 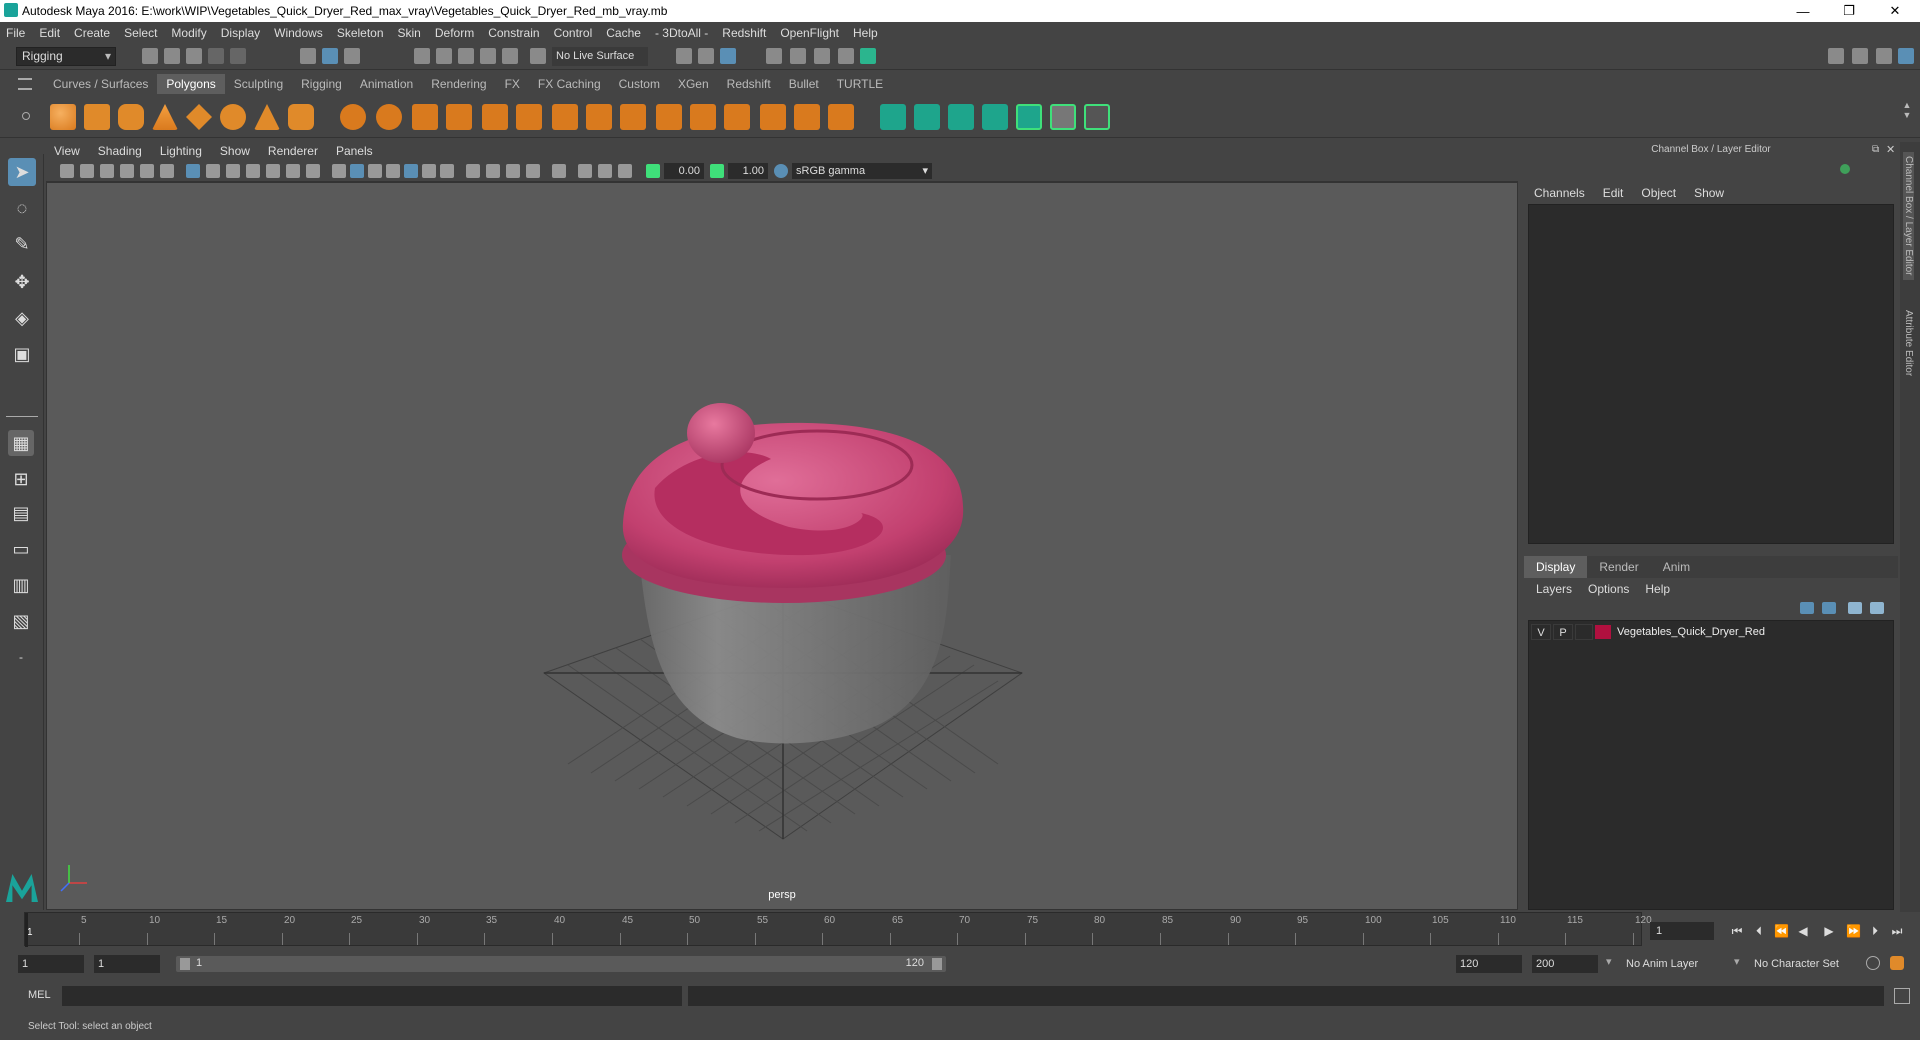 What do you see at coordinates (706, 56) in the screenshot?
I see `output-ops-icon` at bounding box center [706, 56].